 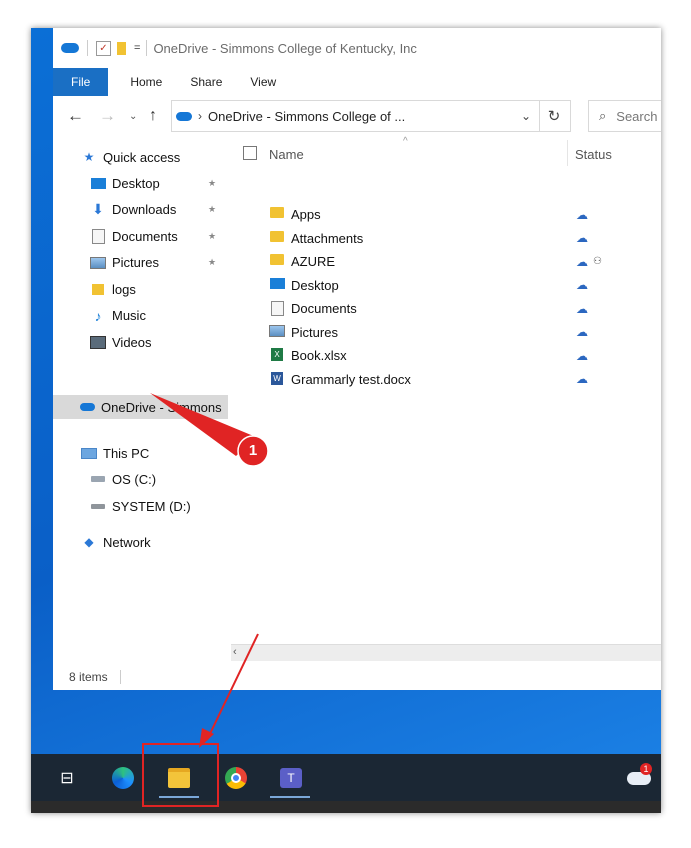 I want to click on annotation-overlay, so click(x=205, y=600).